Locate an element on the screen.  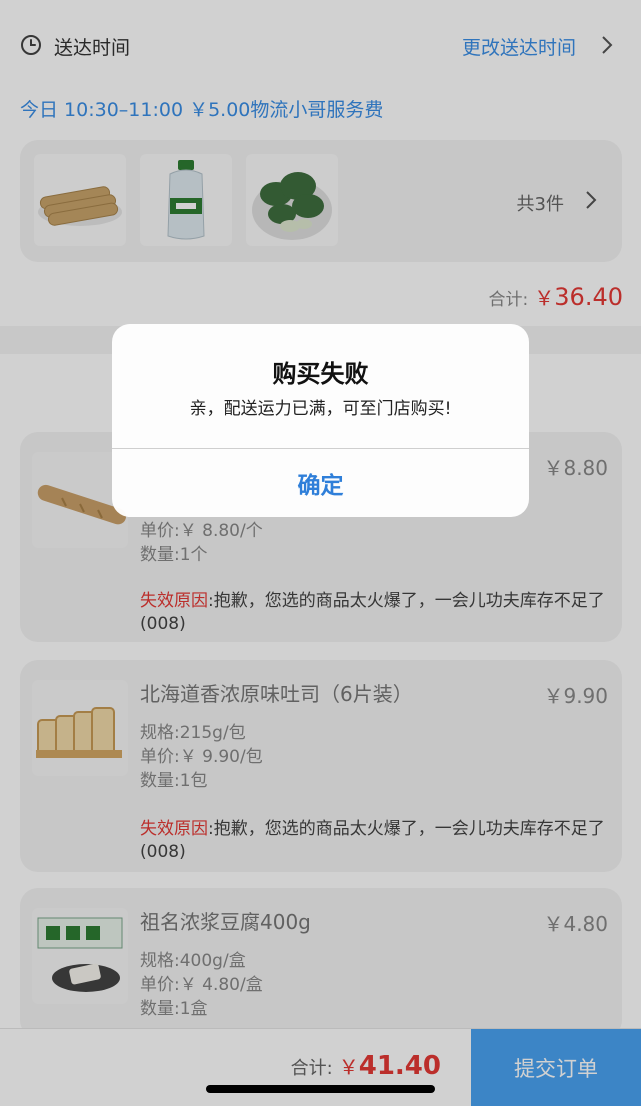
dialog-title: 购买失败 is located at coordinates (320, 374).